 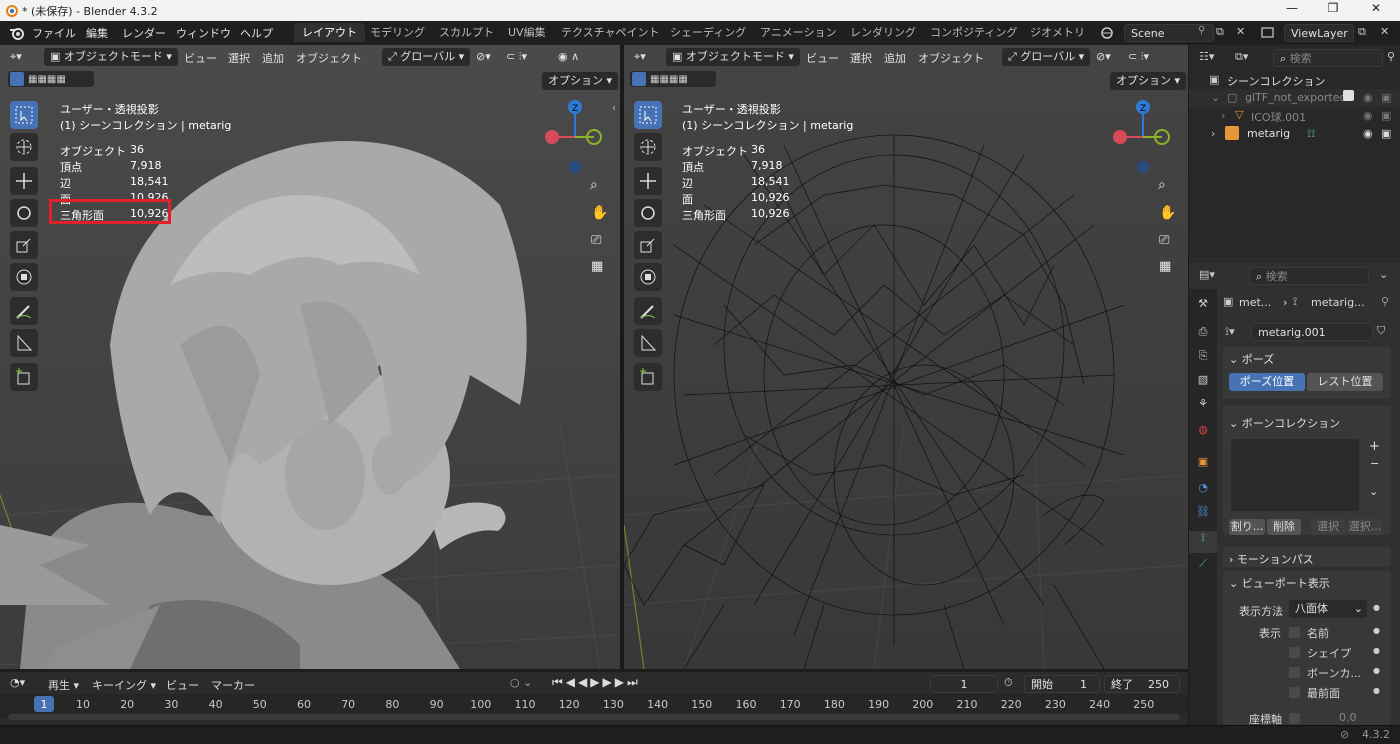 What do you see at coordinates (708, 32) in the screenshot?
I see `tab-shading: シェーディング` at bounding box center [708, 32].